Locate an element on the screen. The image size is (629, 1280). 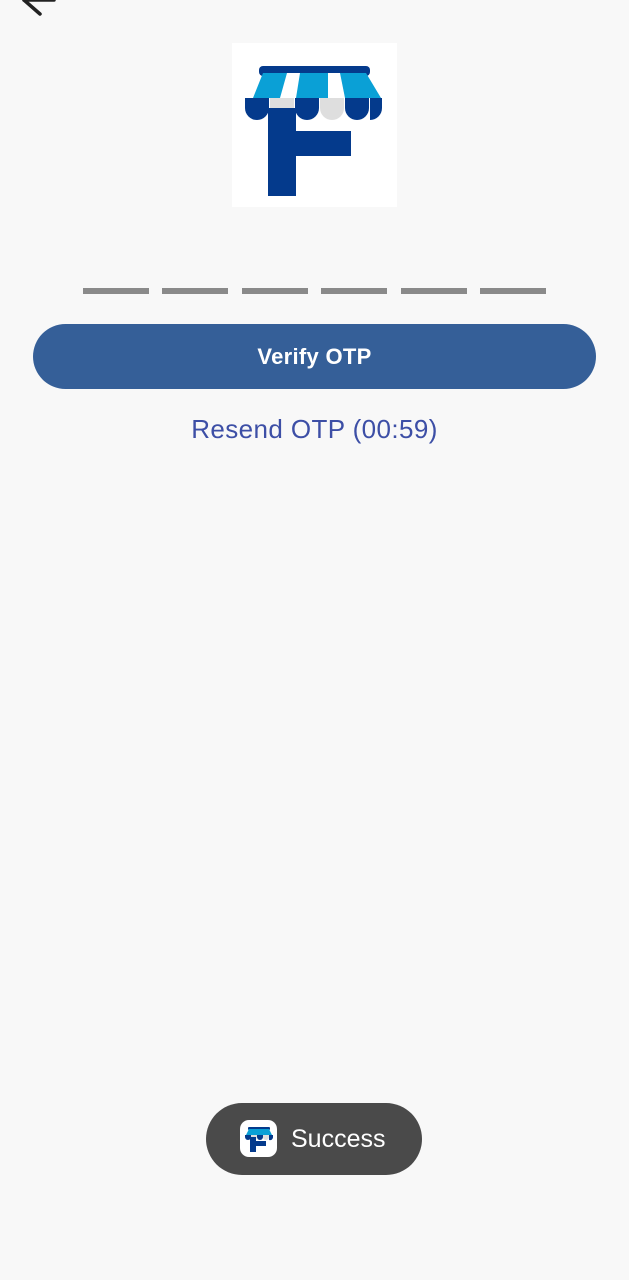
arrow-left-icon is located at coordinates (39, 8).